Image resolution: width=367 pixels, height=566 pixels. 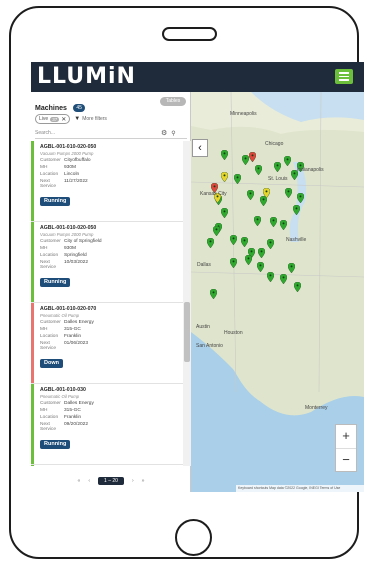 I want to click on live-filter-chip: Live 37 ✕, so click(x=53, y=119).